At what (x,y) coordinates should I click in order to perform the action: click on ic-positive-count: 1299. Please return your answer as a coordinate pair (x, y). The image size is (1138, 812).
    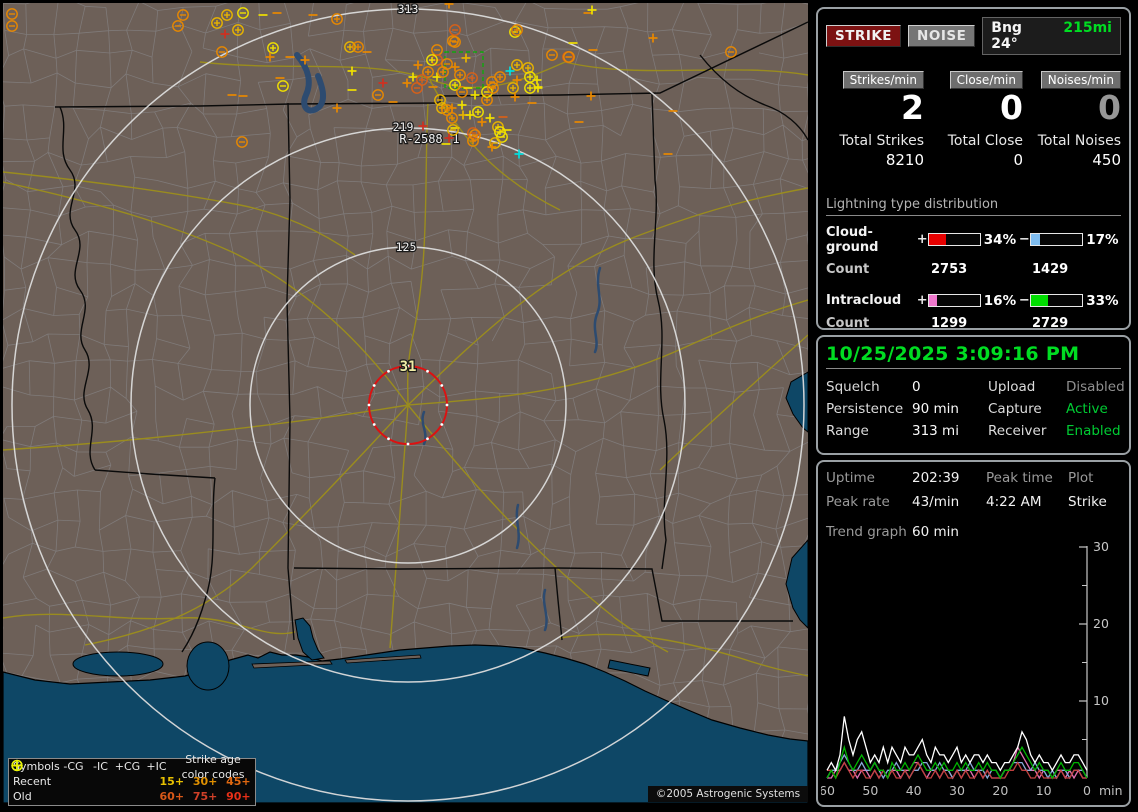
    Looking at the image, I should click on (949, 323).